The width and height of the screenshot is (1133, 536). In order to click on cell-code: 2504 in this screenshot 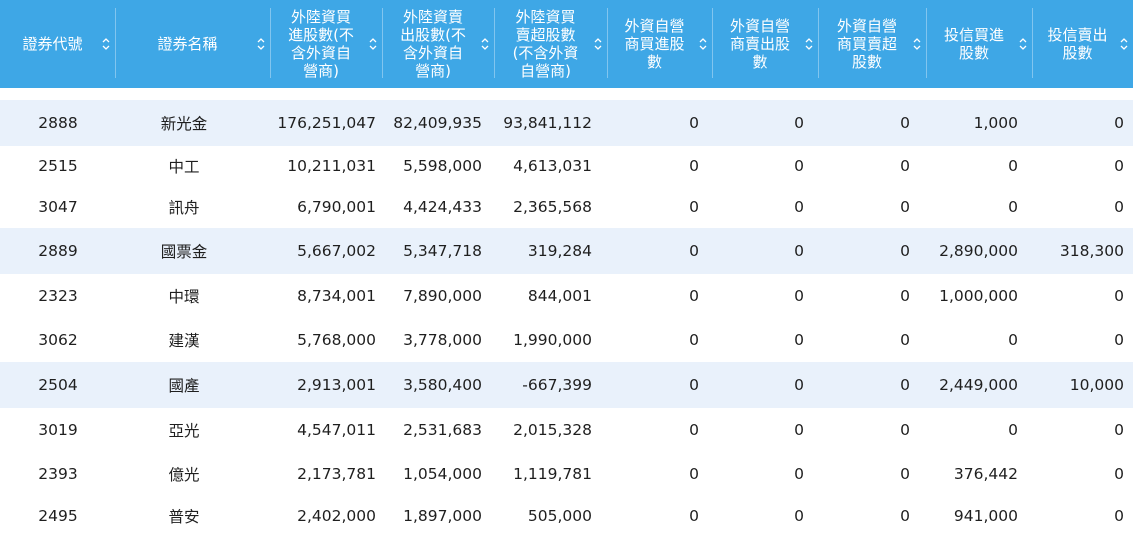, I will do `click(59, 385)`.